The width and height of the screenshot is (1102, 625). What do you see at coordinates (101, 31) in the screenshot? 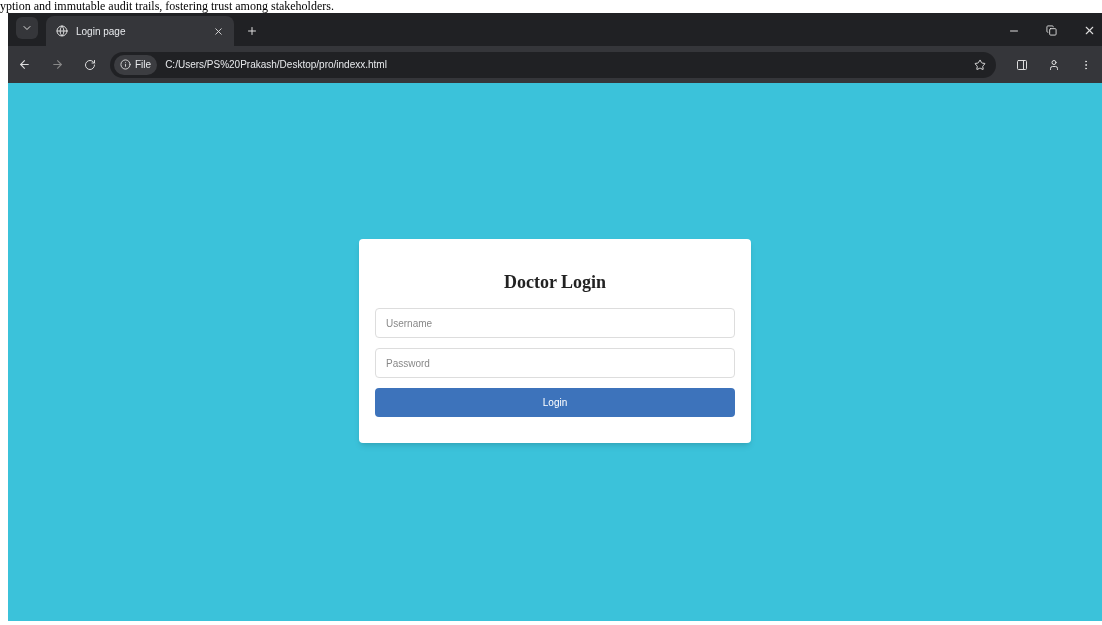
I see `tab-title: Login page` at bounding box center [101, 31].